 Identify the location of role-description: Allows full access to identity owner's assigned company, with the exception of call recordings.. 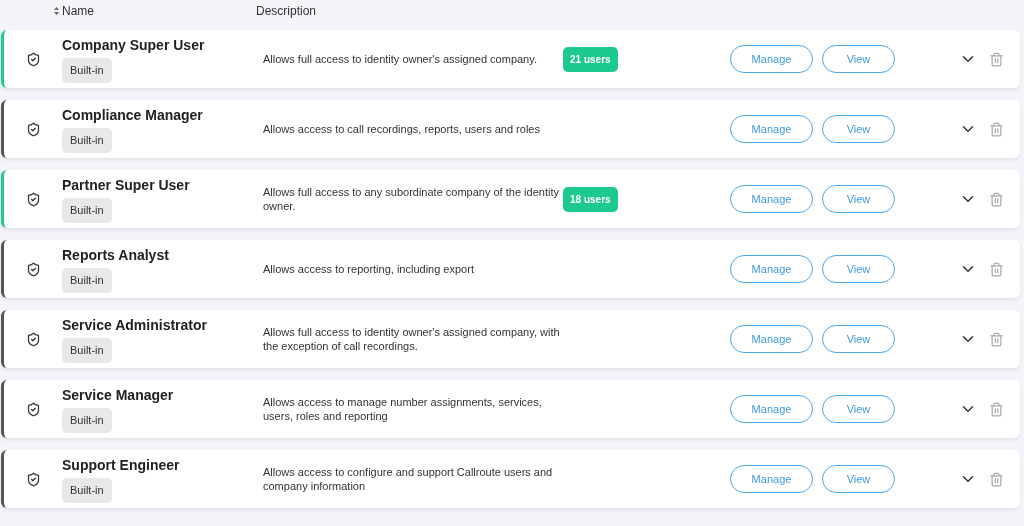
(412, 339).